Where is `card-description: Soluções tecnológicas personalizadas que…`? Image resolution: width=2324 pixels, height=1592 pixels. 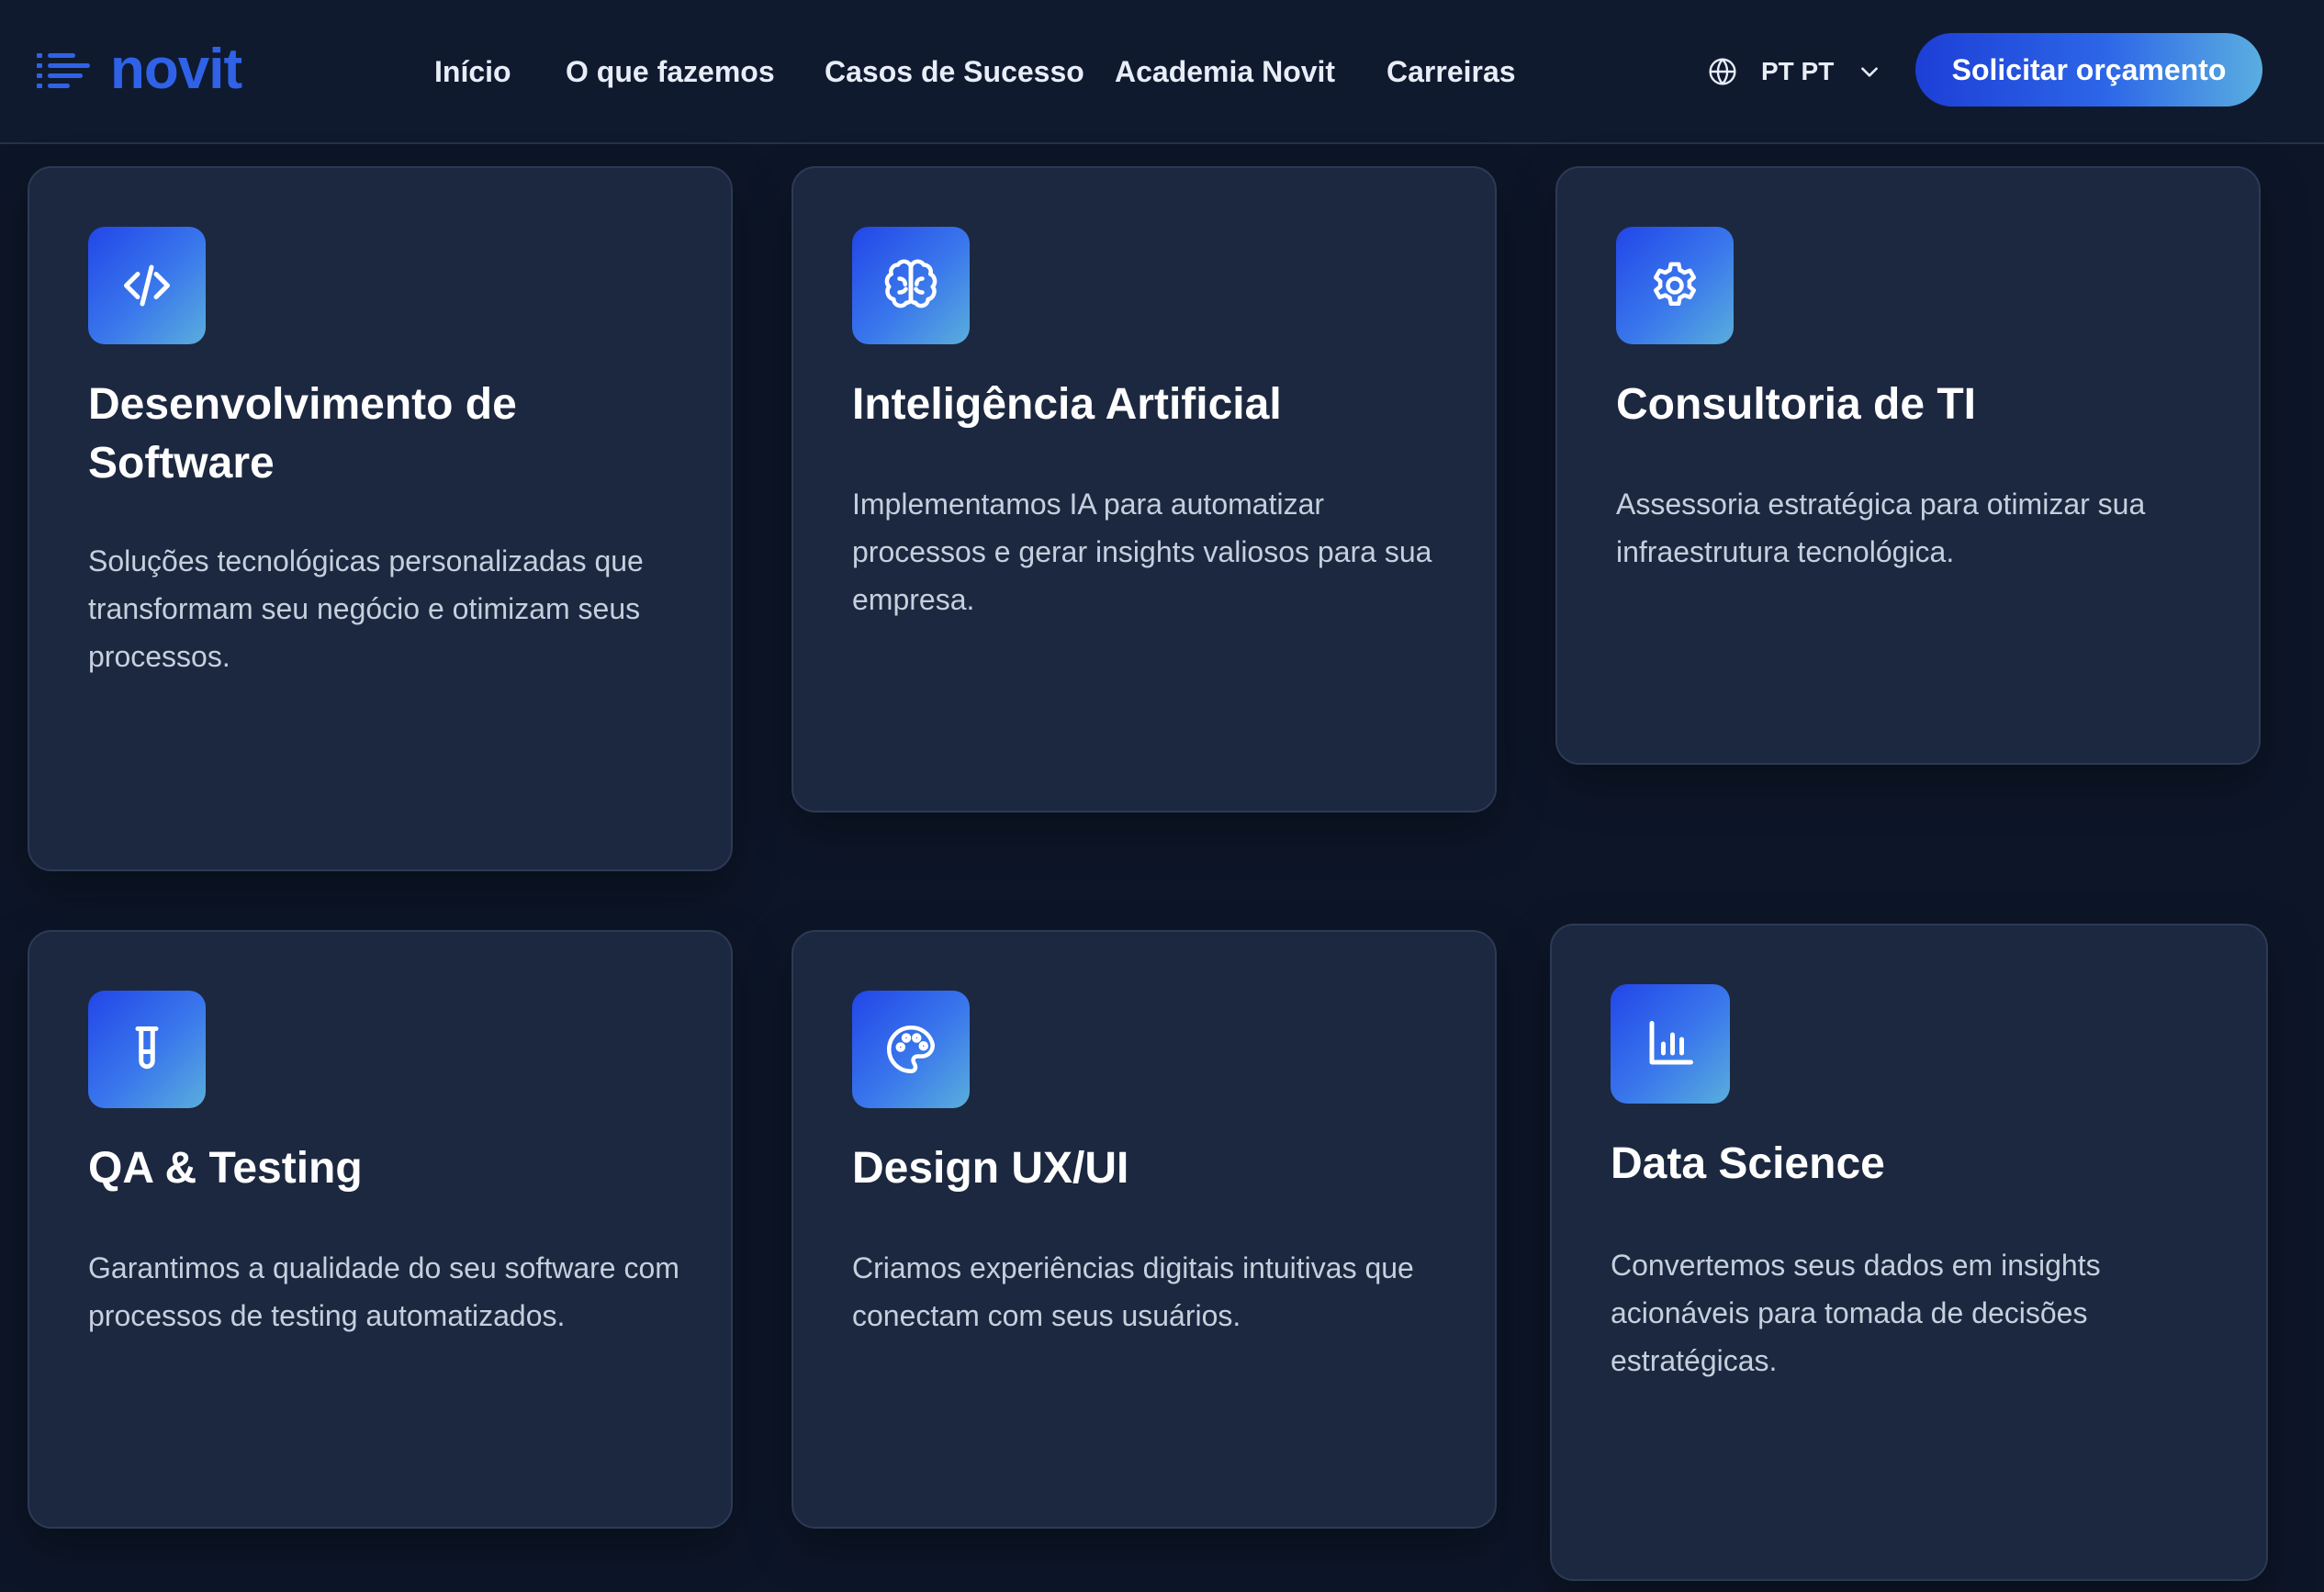
card-description: Soluções tecnológicas personalizadas que… is located at coordinates (366, 608).